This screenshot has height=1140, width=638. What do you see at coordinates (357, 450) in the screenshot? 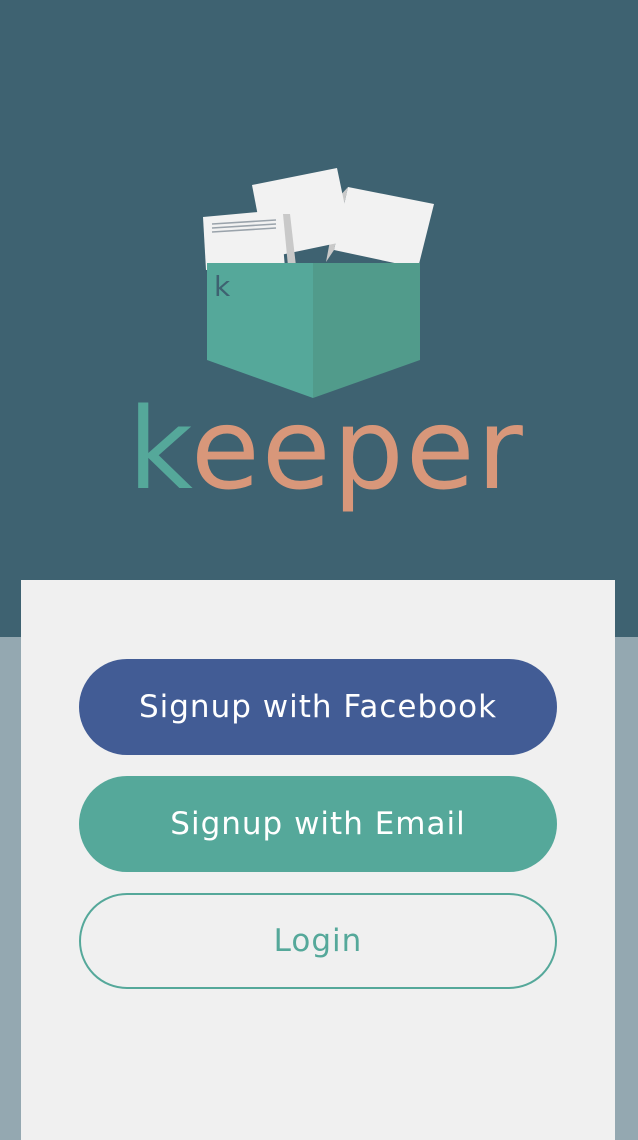
I see `wordmark-rest: eeper` at bounding box center [357, 450].